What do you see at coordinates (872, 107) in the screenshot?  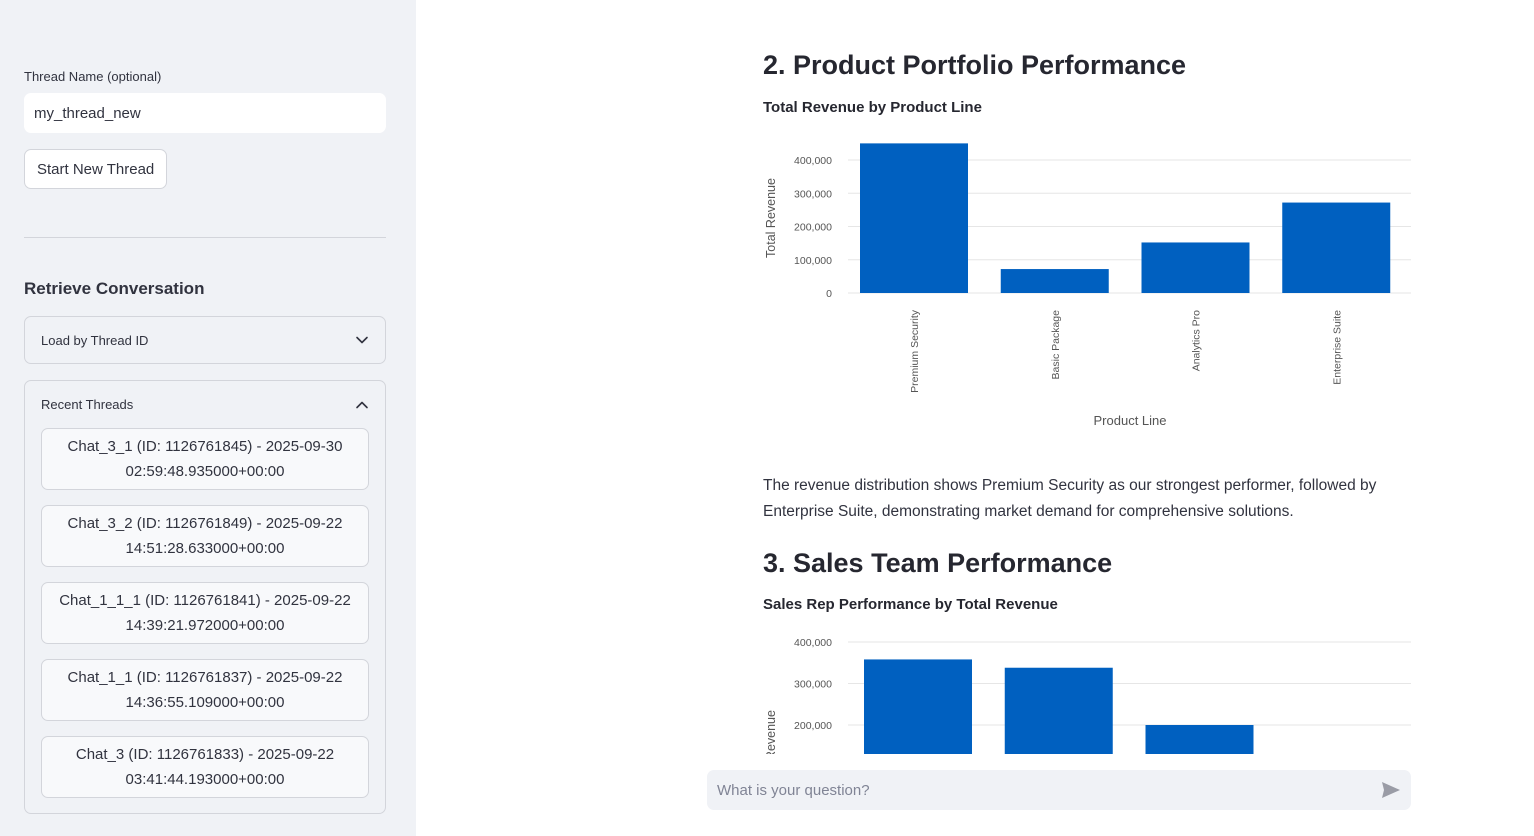 I see `chart1-title: Total Revenue by Product Line` at bounding box center [872, 107].